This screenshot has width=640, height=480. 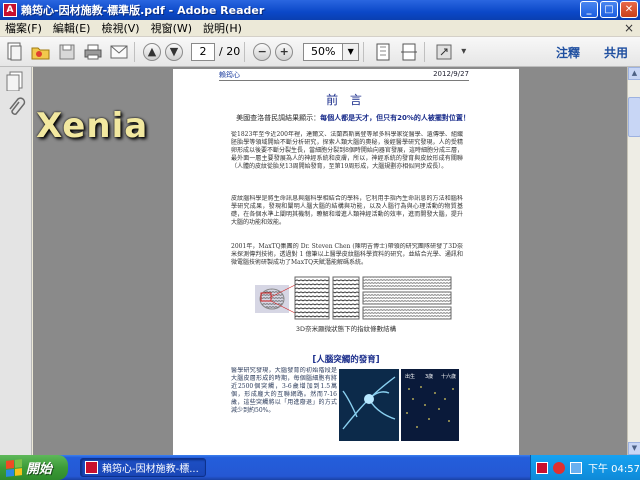 I want to click on navigation-panel, so click(x=16, y=261).